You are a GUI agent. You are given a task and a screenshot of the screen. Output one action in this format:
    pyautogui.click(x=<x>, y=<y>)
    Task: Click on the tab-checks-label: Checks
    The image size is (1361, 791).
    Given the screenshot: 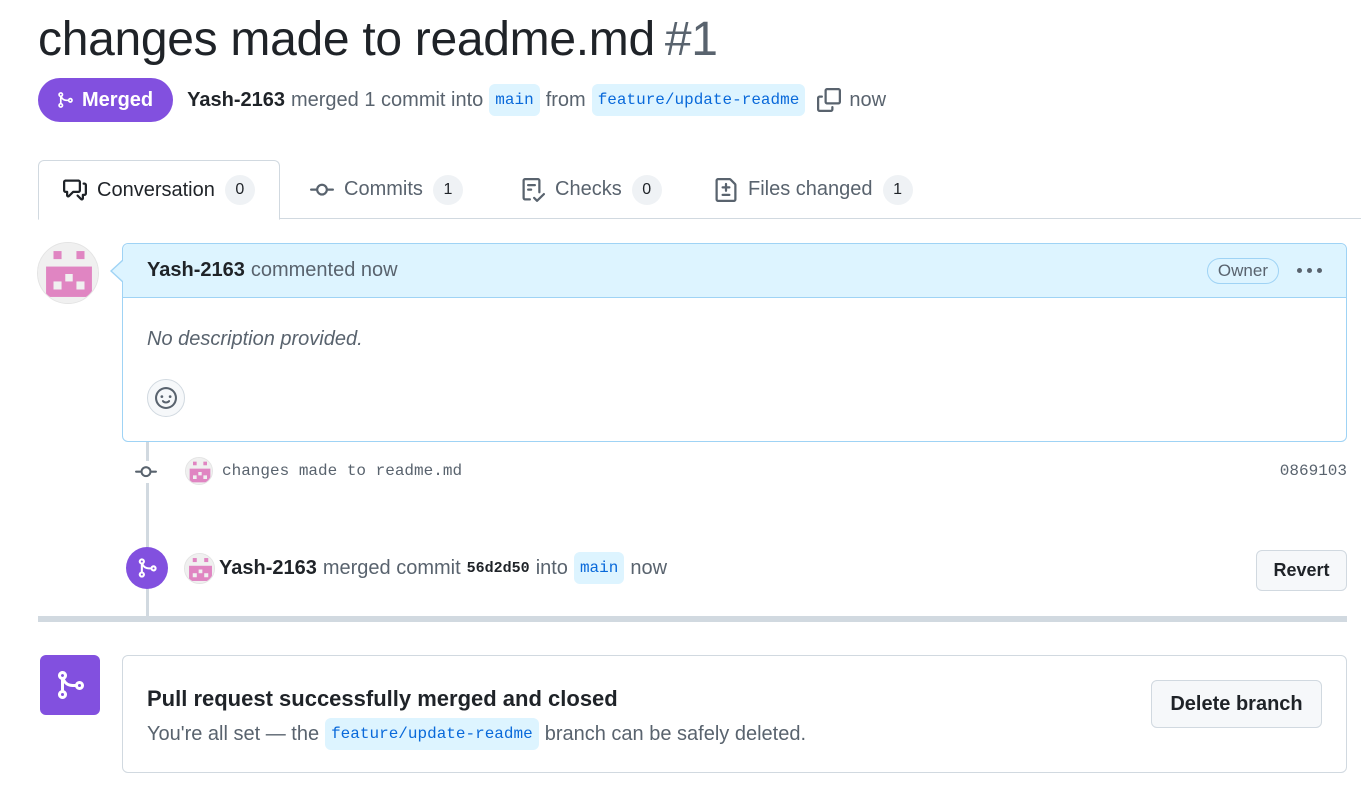 What is the action you would take?
    pyautogui.click(x=588, y=189)
    